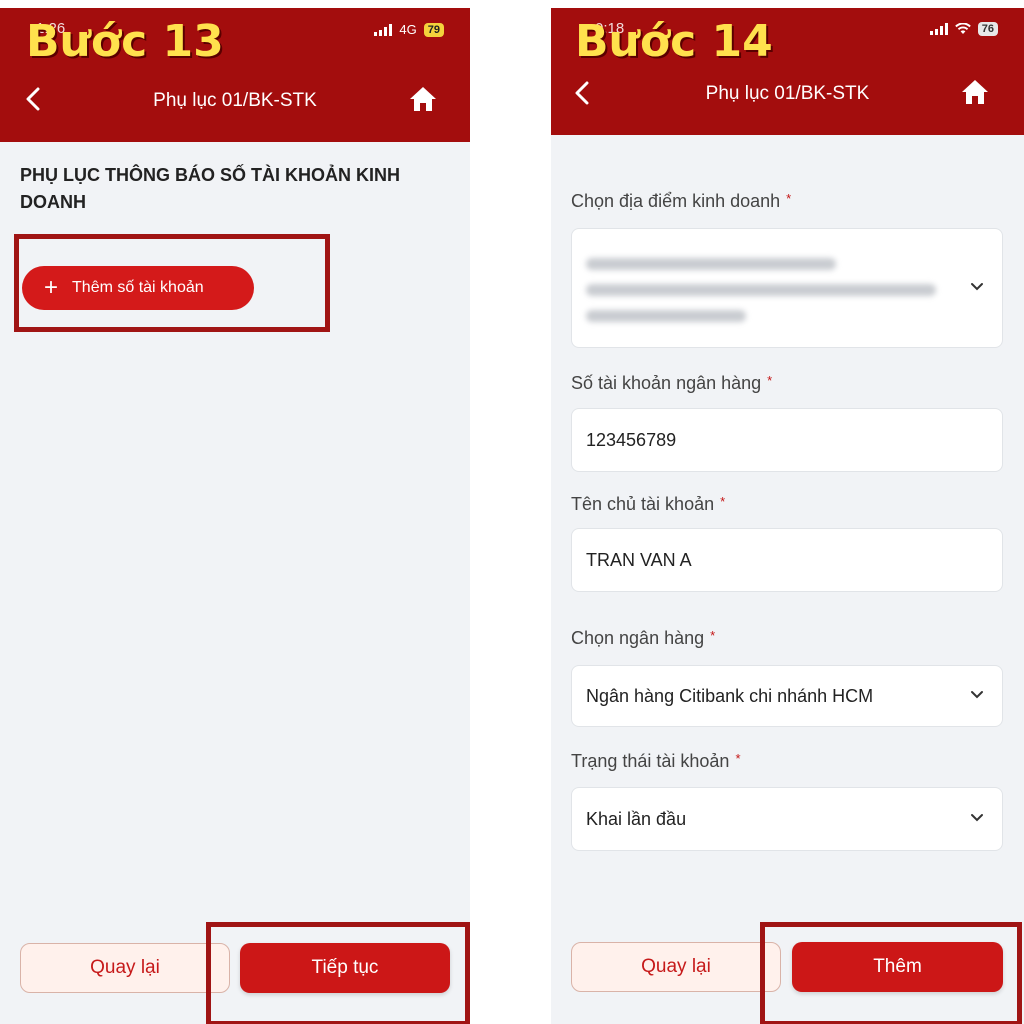 The width and height of the screenshot is (1024, 1024). What do you see at coordinates (235, 75) in the screenshot?
I see `app-header: 1:26 Bước 13 4G 79 Phụ lục 01/BK-STK` at bounding box center [235, 75].